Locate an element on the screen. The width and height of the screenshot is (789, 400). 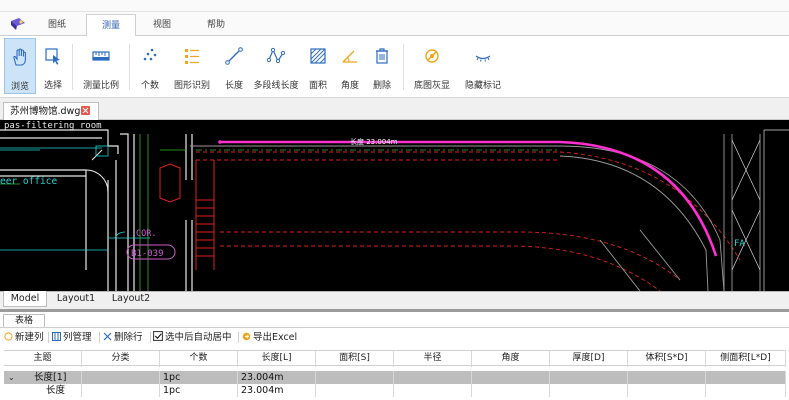
tab-layout2: Layout2 is located at coordinates (131, 299).